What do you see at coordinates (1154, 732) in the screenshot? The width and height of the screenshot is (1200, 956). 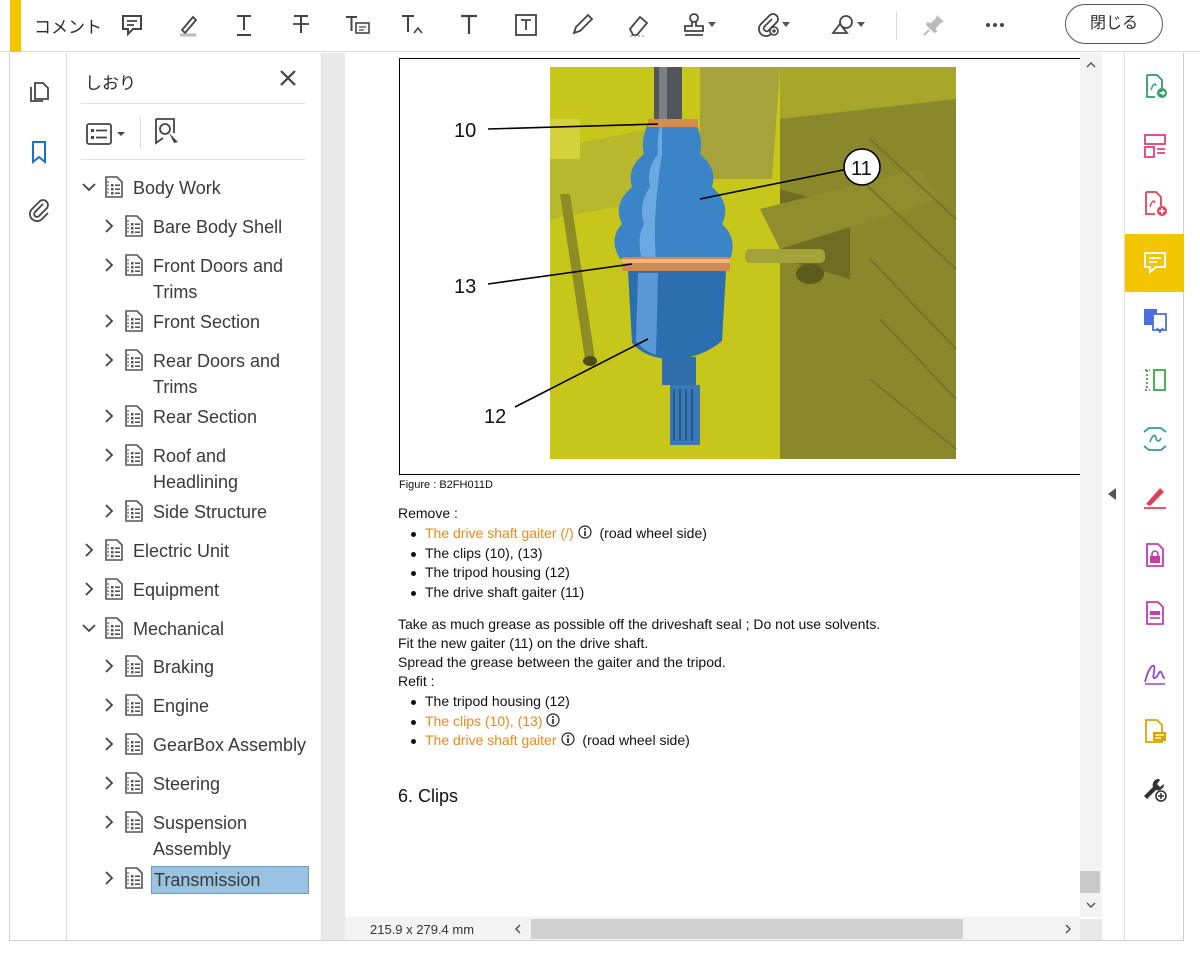 I see `send-for-comments-tool` at bounding box center [1154, 732].